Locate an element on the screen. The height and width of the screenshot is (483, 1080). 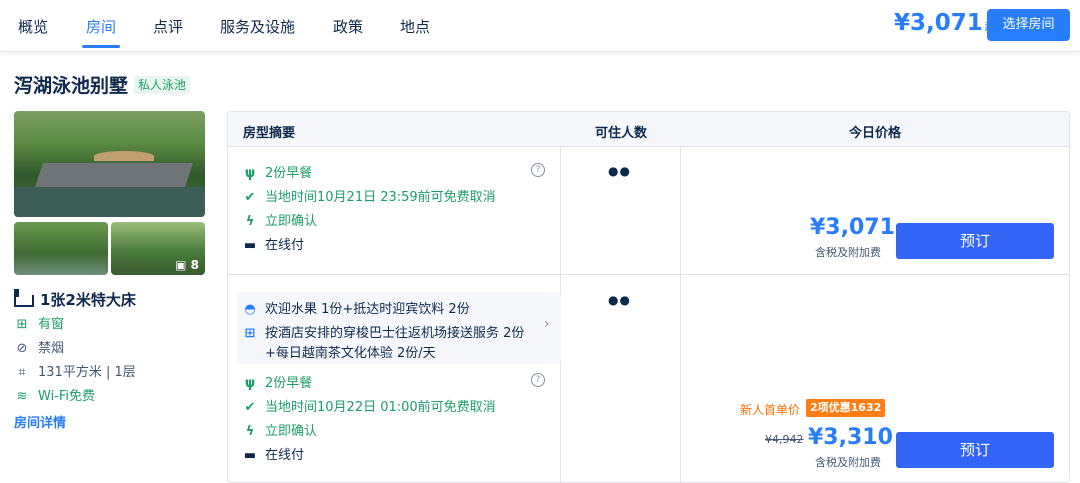
feature-area: ⌗ 131平方米 | 1层 is located at coordinates (75, 370).